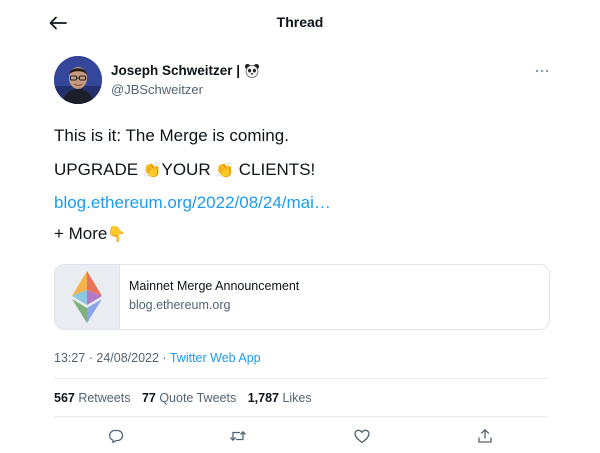 The width and height of the screenshot is (600, 453). I want to click on tweet-text-upgrade: UPGRADE, so click(98, 169).